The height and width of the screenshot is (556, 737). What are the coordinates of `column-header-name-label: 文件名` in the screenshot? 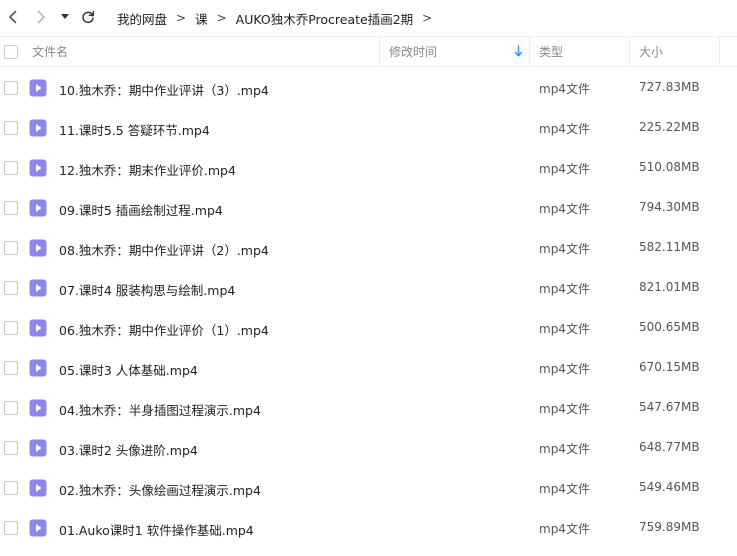 It's located at (50, 52).